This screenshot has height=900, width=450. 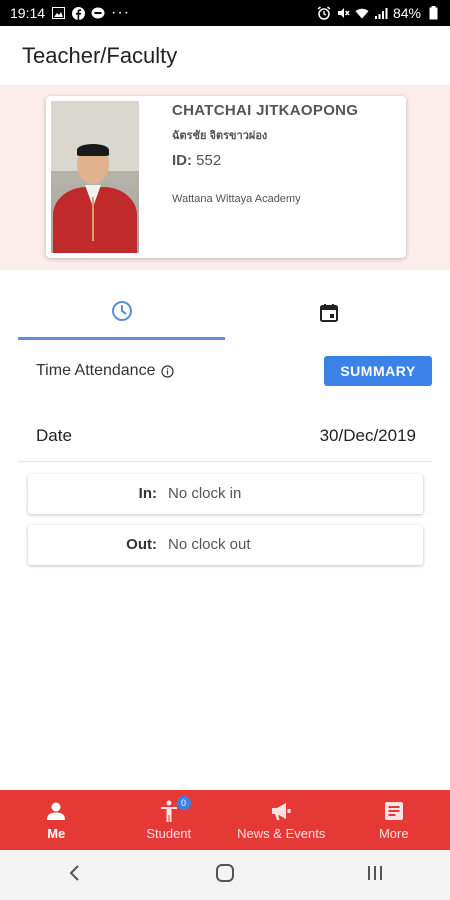 What do you see at coordinates (56, 811) in the screenshot?
I see `person-icon` at bounding box center [56, 811].